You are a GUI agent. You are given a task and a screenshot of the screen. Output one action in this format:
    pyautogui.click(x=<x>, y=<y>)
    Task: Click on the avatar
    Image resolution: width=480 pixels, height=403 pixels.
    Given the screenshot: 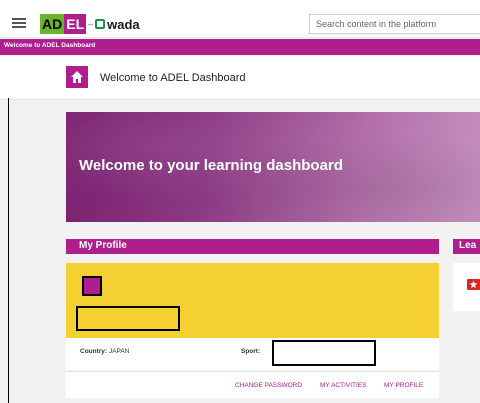 What is the action you would take?
    pyautogui.click(x=92, y=286)
    